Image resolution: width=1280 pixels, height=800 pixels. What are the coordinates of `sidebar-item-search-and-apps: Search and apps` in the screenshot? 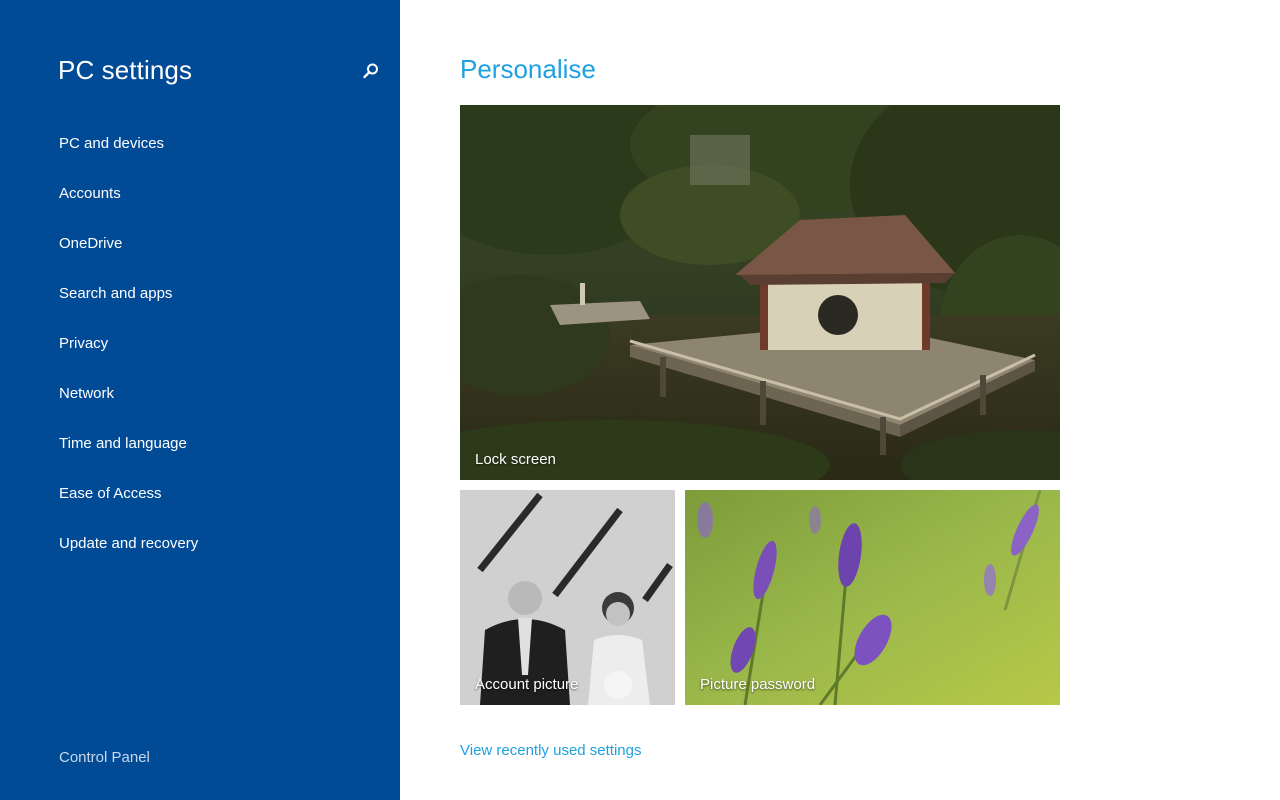 It's located at (200, 301).